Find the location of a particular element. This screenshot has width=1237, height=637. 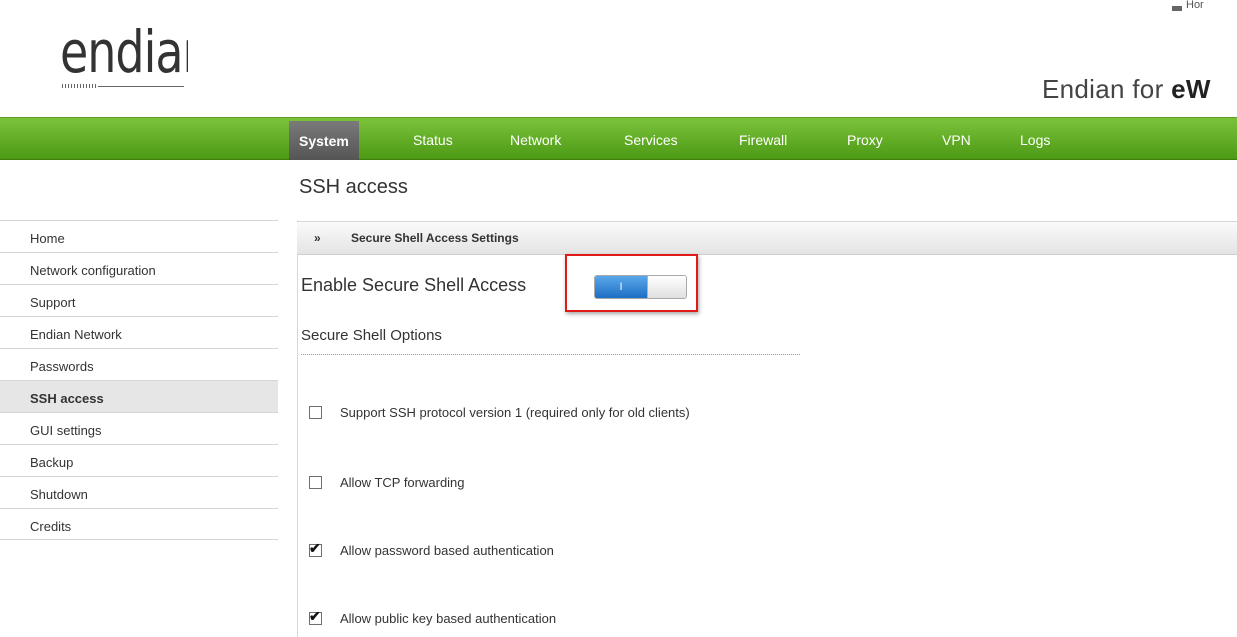

nav-tab-proxy: Proxy is located at coordinates (865, 139).